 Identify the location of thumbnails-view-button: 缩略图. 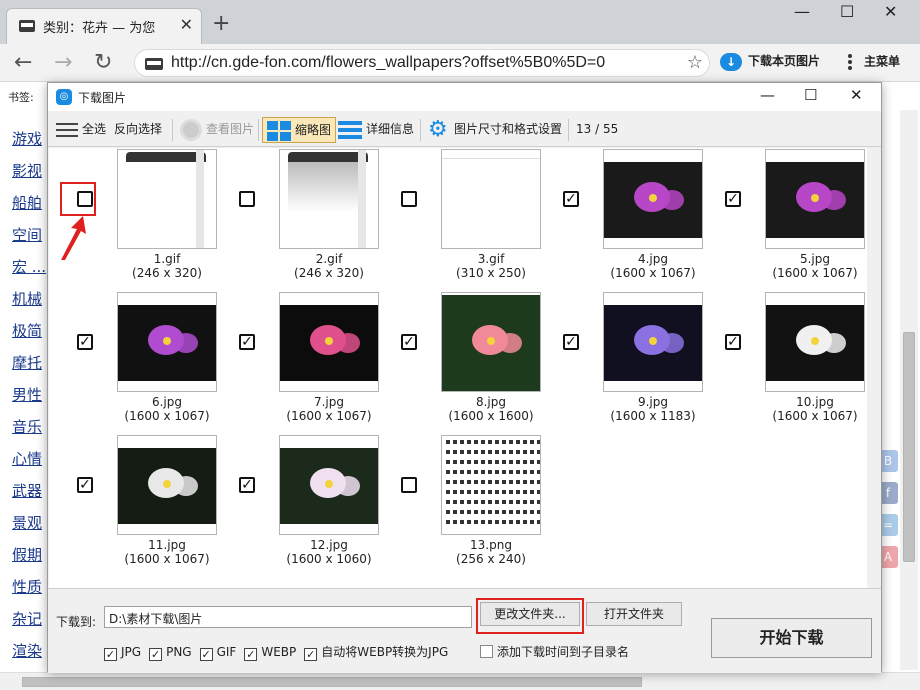
(299, 130).